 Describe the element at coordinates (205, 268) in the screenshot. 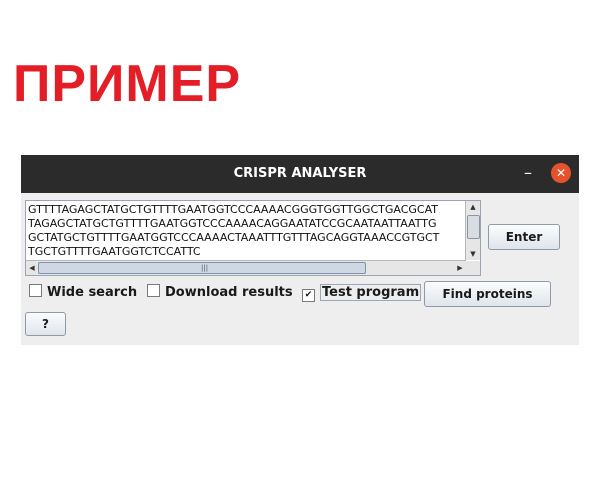

I see `grip-icon: |||` at that location.